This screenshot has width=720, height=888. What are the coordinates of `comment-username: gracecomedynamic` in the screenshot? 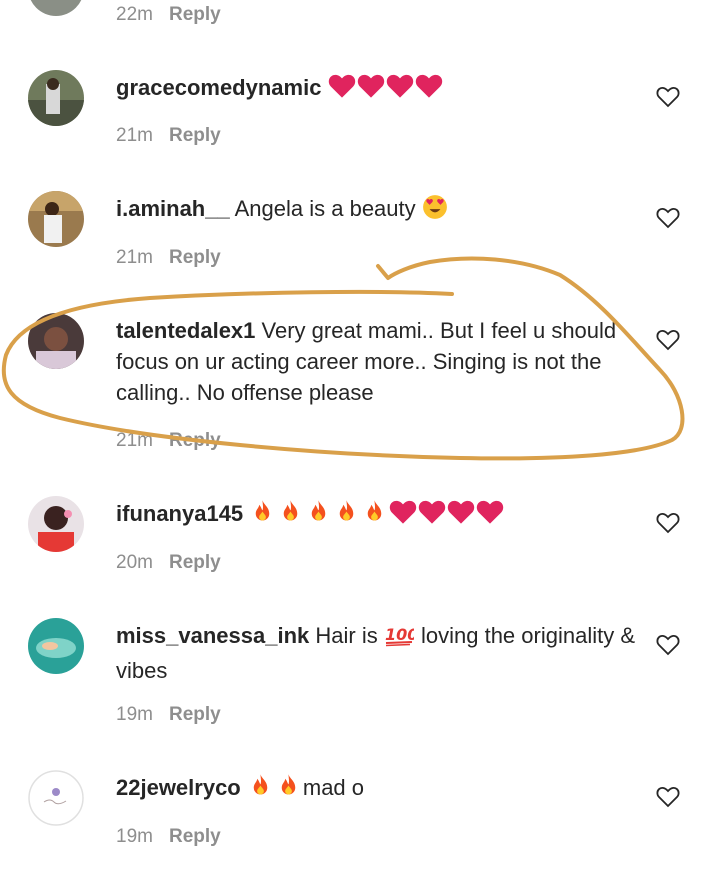 It's located at (218, 87).